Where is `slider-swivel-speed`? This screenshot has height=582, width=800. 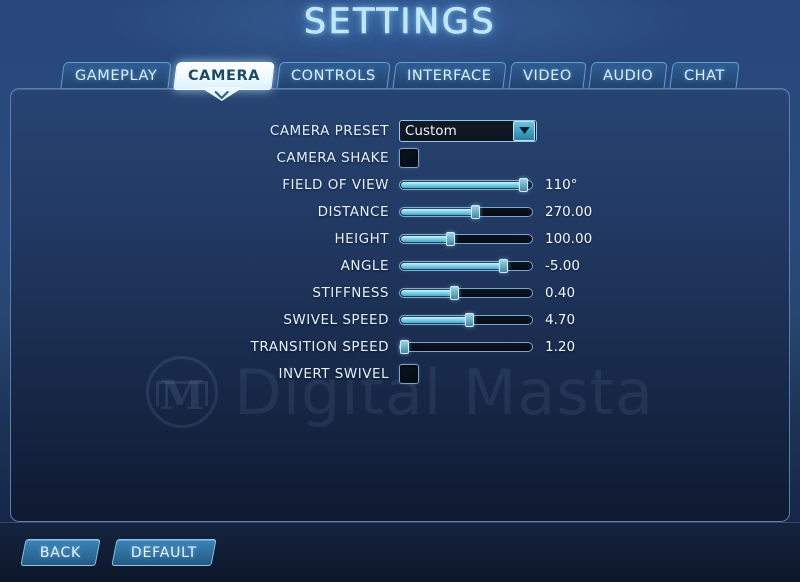 slider-swivel-speed is located at coordinates (466, 319).